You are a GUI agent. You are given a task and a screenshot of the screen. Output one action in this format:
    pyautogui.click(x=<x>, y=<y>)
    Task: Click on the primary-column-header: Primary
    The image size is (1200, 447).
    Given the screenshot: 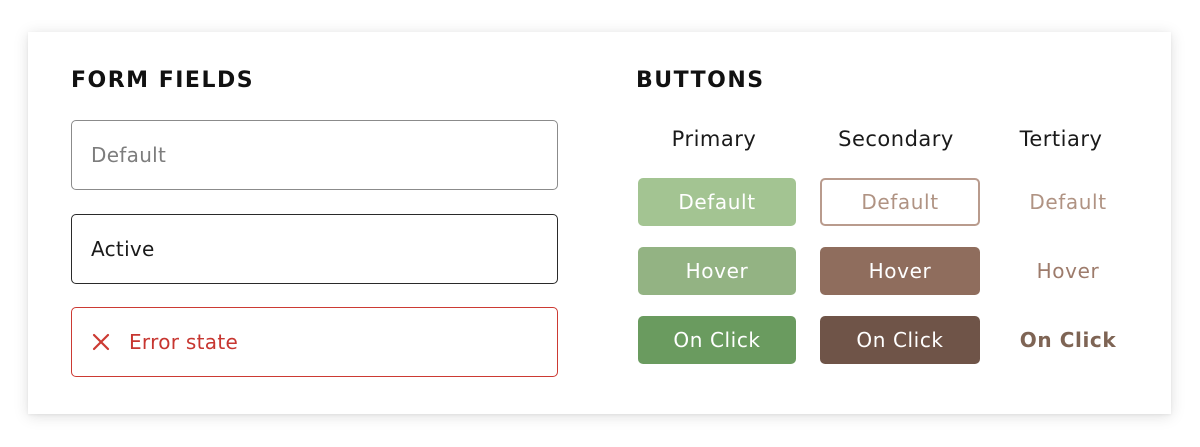 What is the action you would take?
    pyautogui.click(x=714, y=139)
    